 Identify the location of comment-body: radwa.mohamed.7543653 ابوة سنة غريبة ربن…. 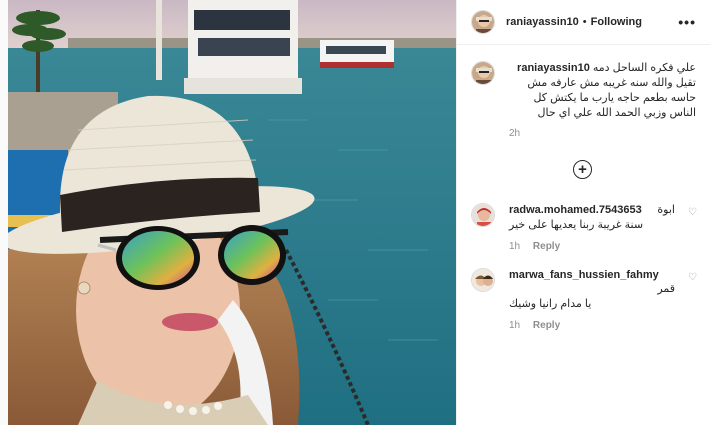
(603, 217).